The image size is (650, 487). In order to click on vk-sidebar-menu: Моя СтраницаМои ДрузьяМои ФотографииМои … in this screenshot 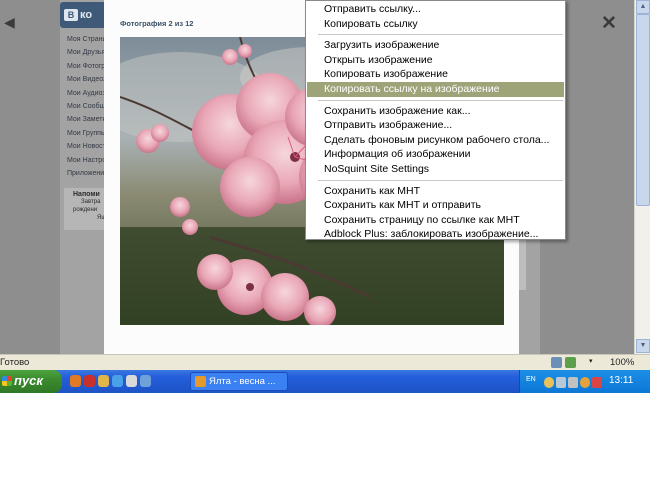, I will do `click(88, 100)`.